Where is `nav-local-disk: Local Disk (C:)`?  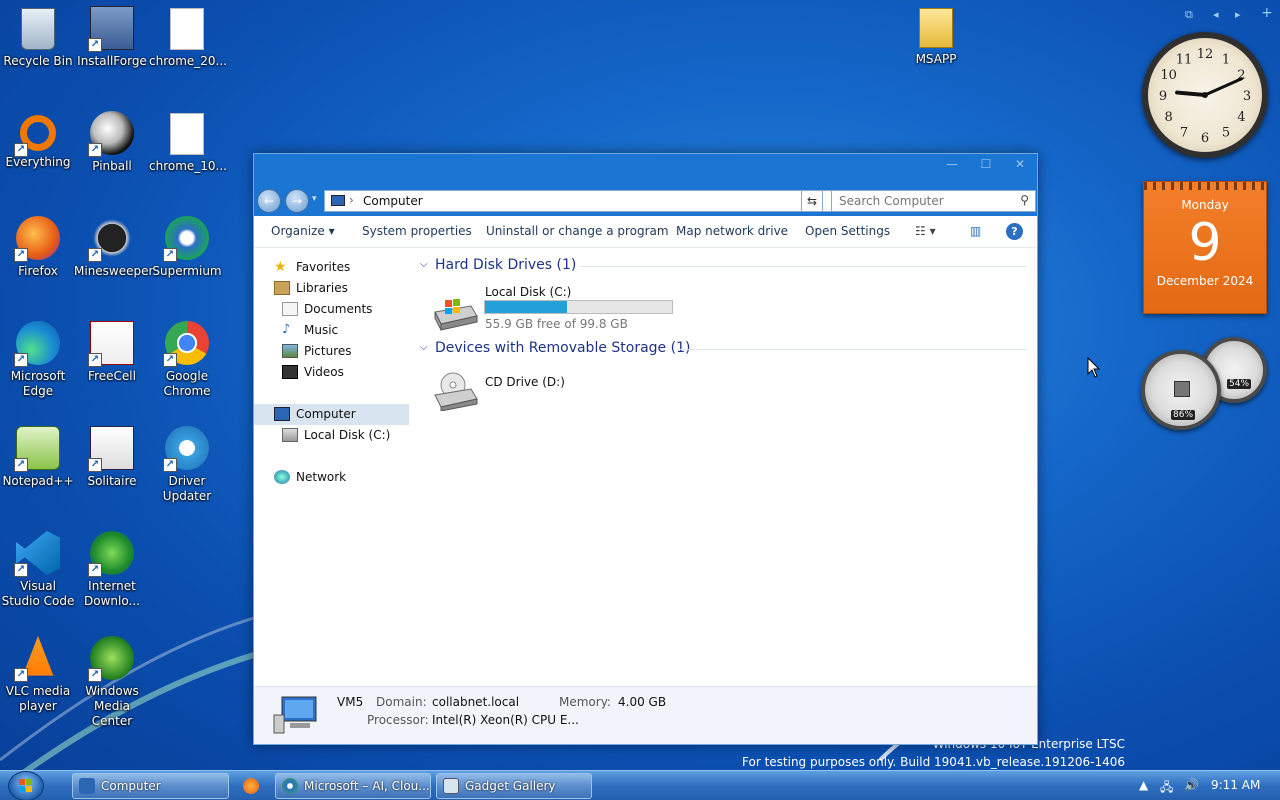
nav-local-disk: Local Disk (C:) is located at coordinates (336, 435).